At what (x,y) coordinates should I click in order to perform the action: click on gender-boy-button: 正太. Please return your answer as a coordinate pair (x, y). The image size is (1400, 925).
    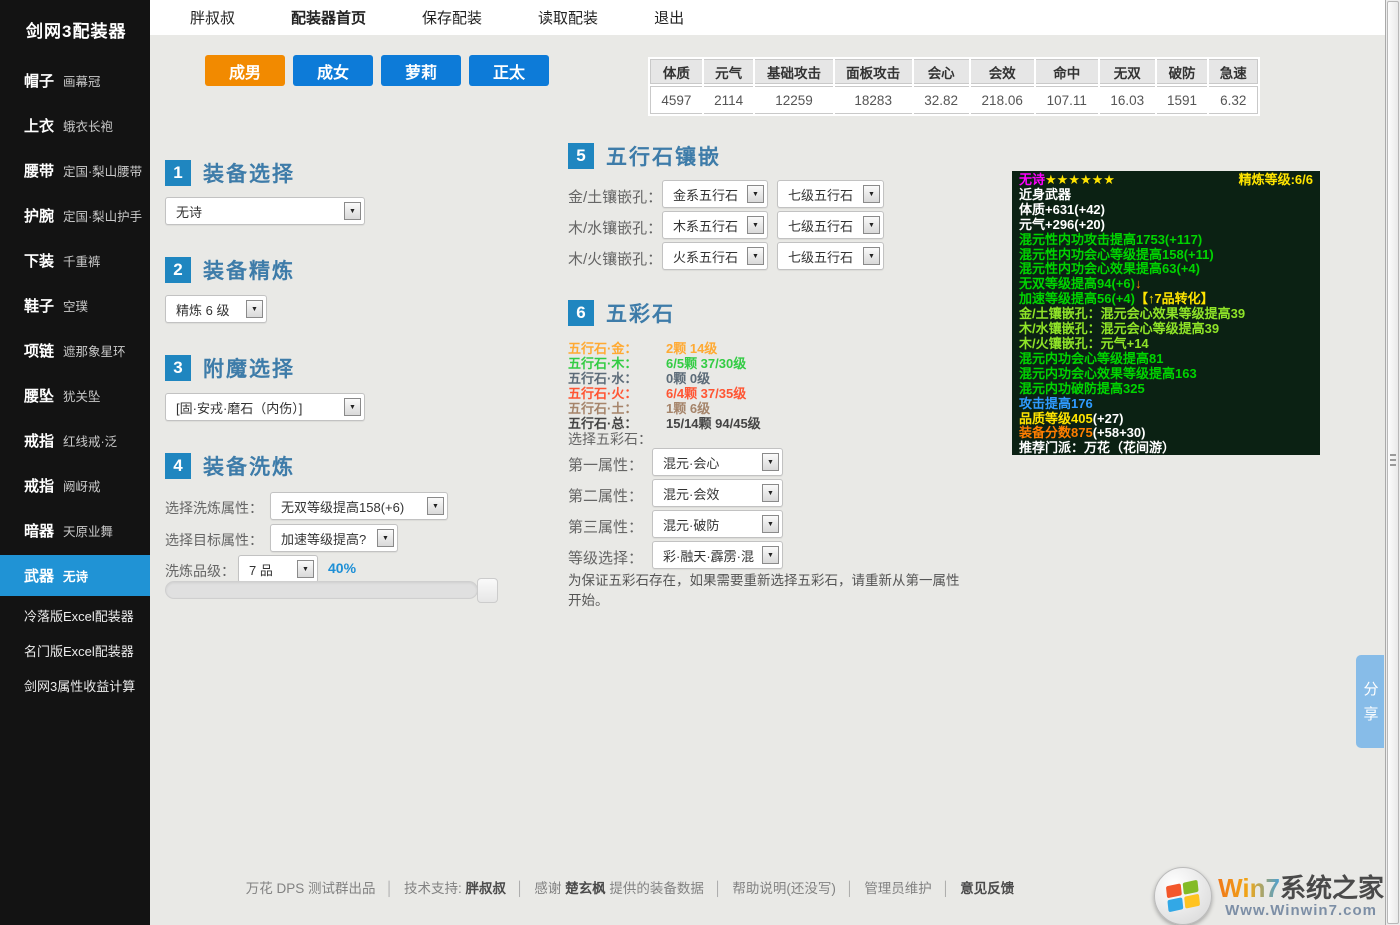
    Looking at the image, I should click on (509, 70).